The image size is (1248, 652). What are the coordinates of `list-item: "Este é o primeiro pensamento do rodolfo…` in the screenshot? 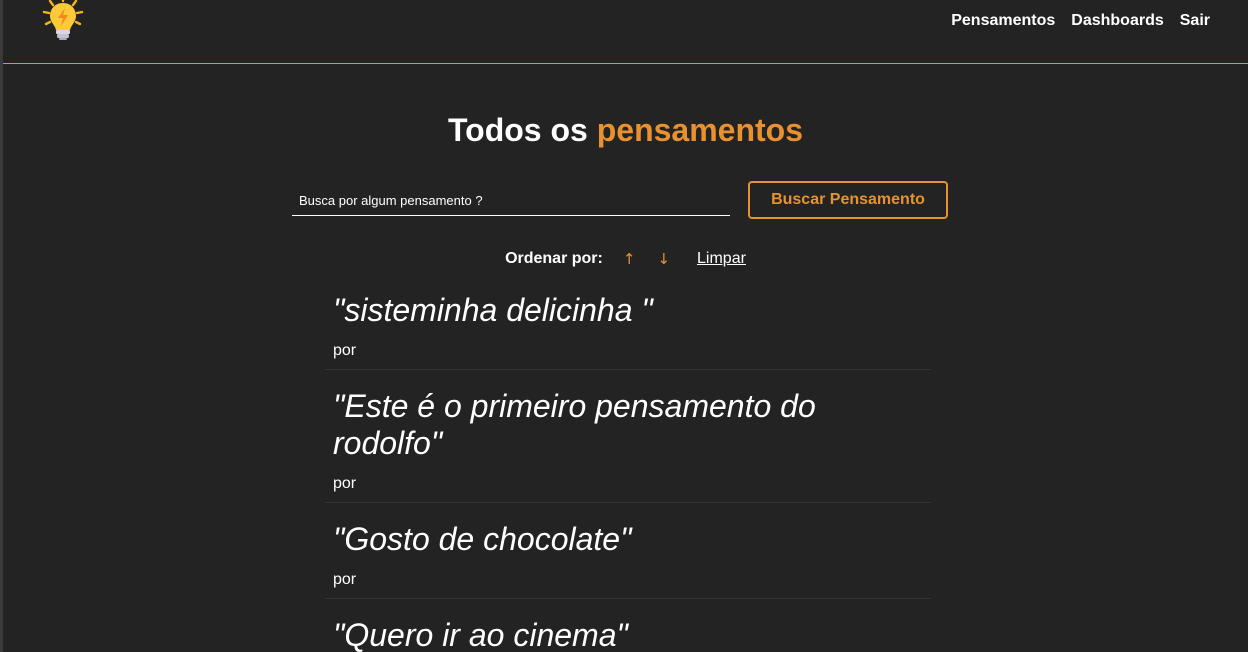 It's located at (628, 436).